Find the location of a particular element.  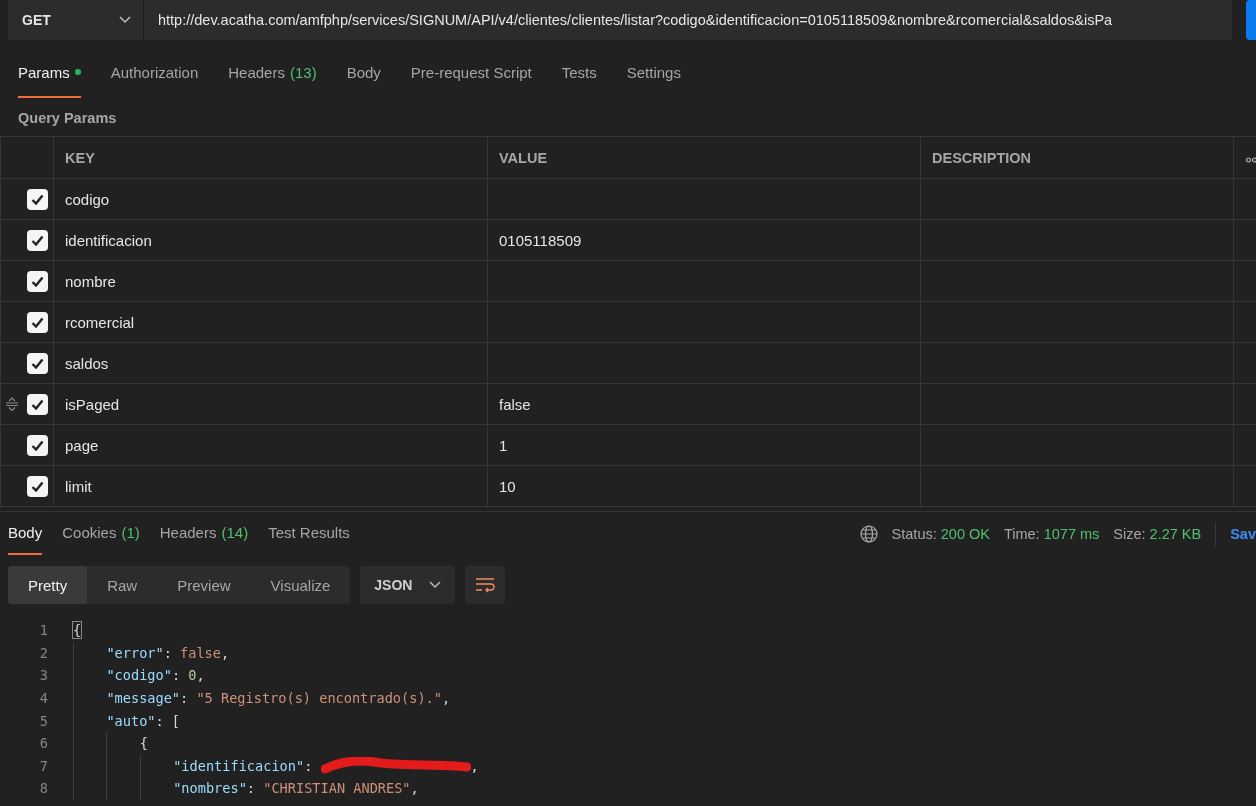

param-key: rcomercial is located at coordinates (100, 322).